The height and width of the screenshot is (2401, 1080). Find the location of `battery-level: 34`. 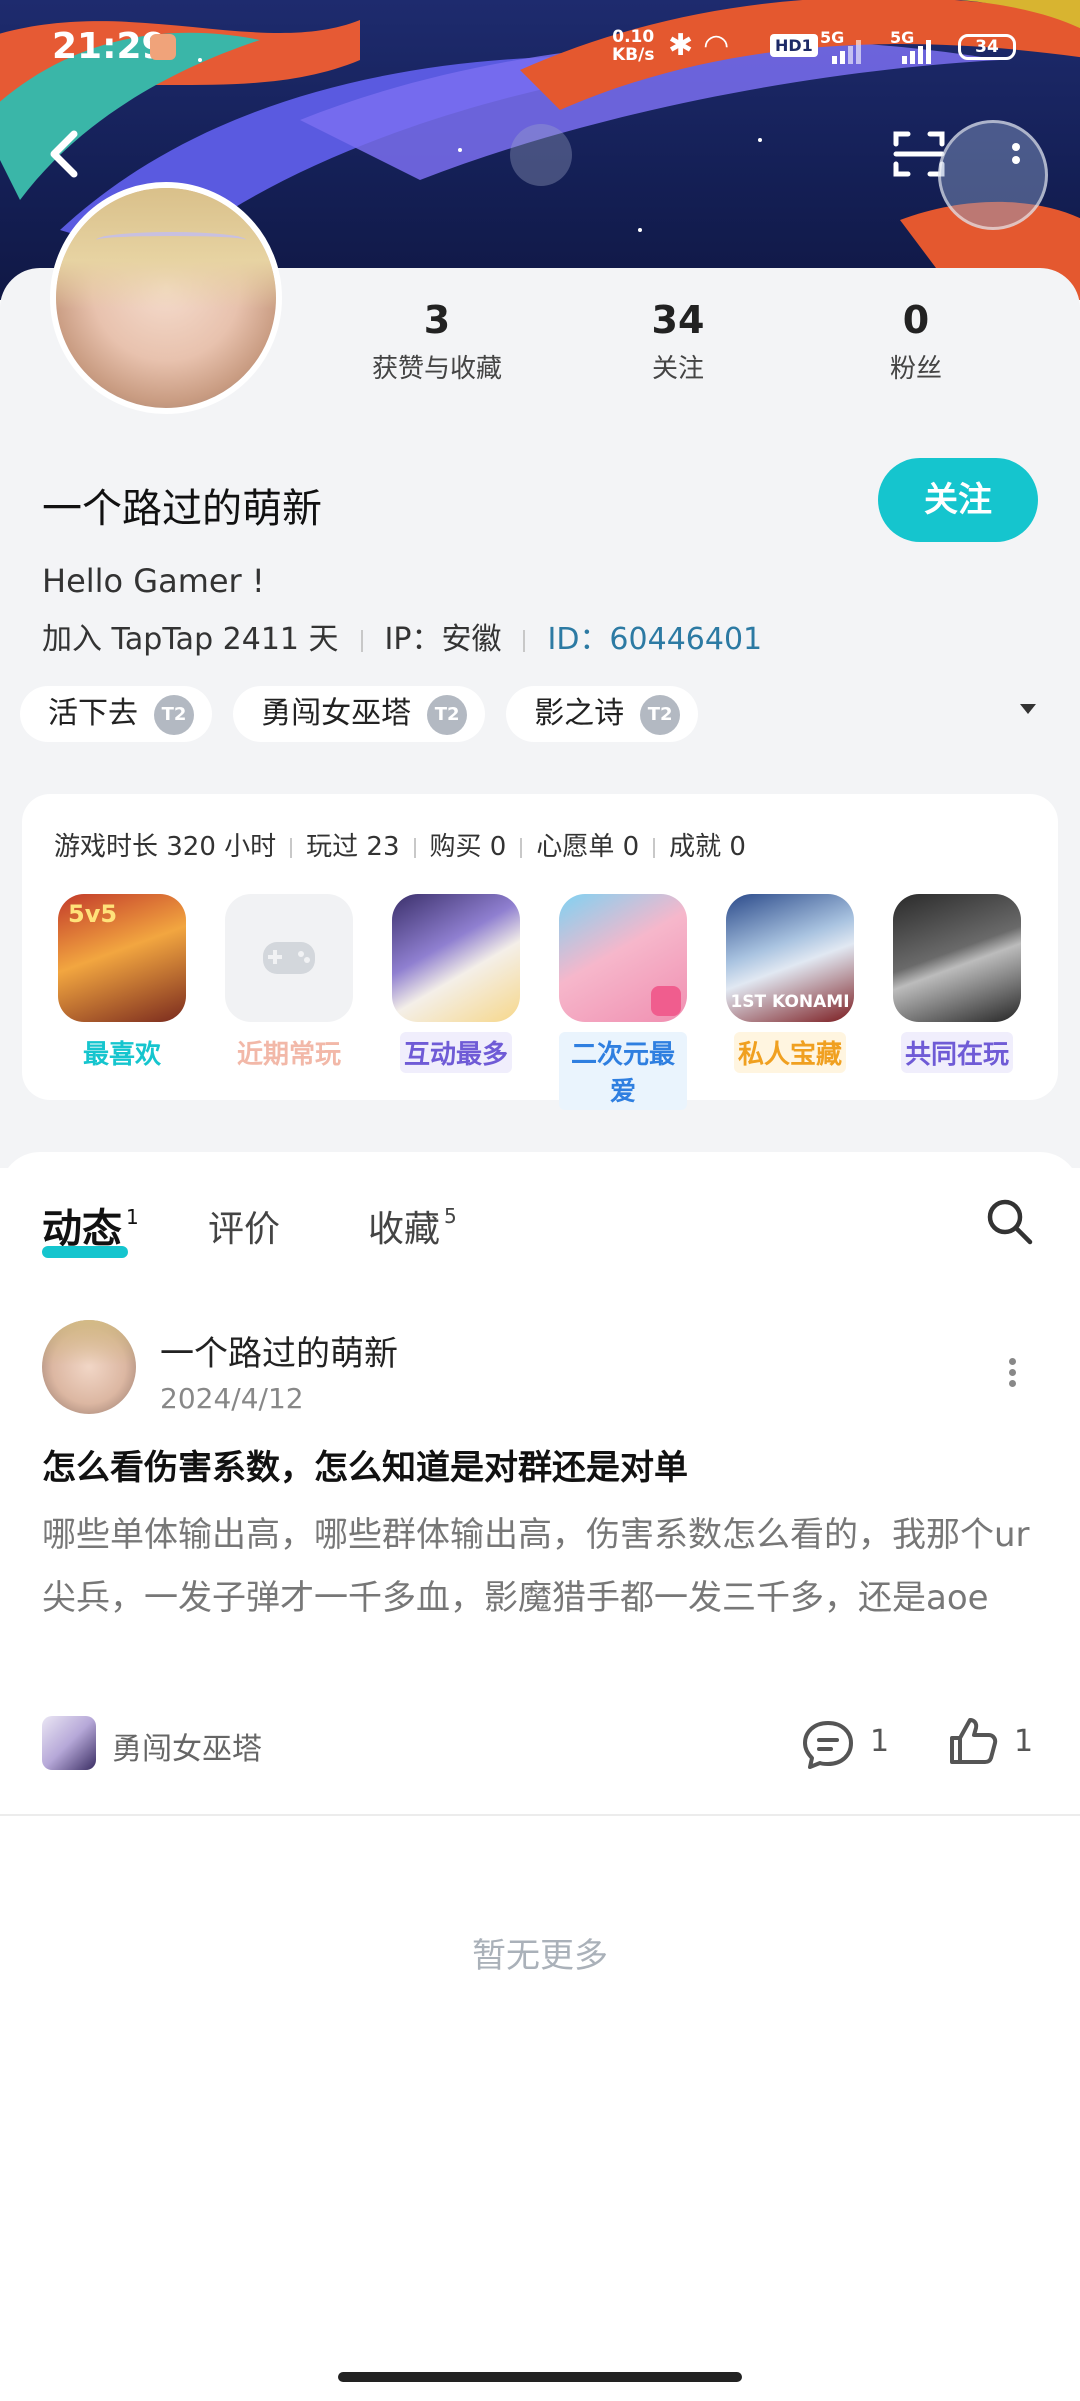

battery-level: 34 is located at coordinates (987, 47).